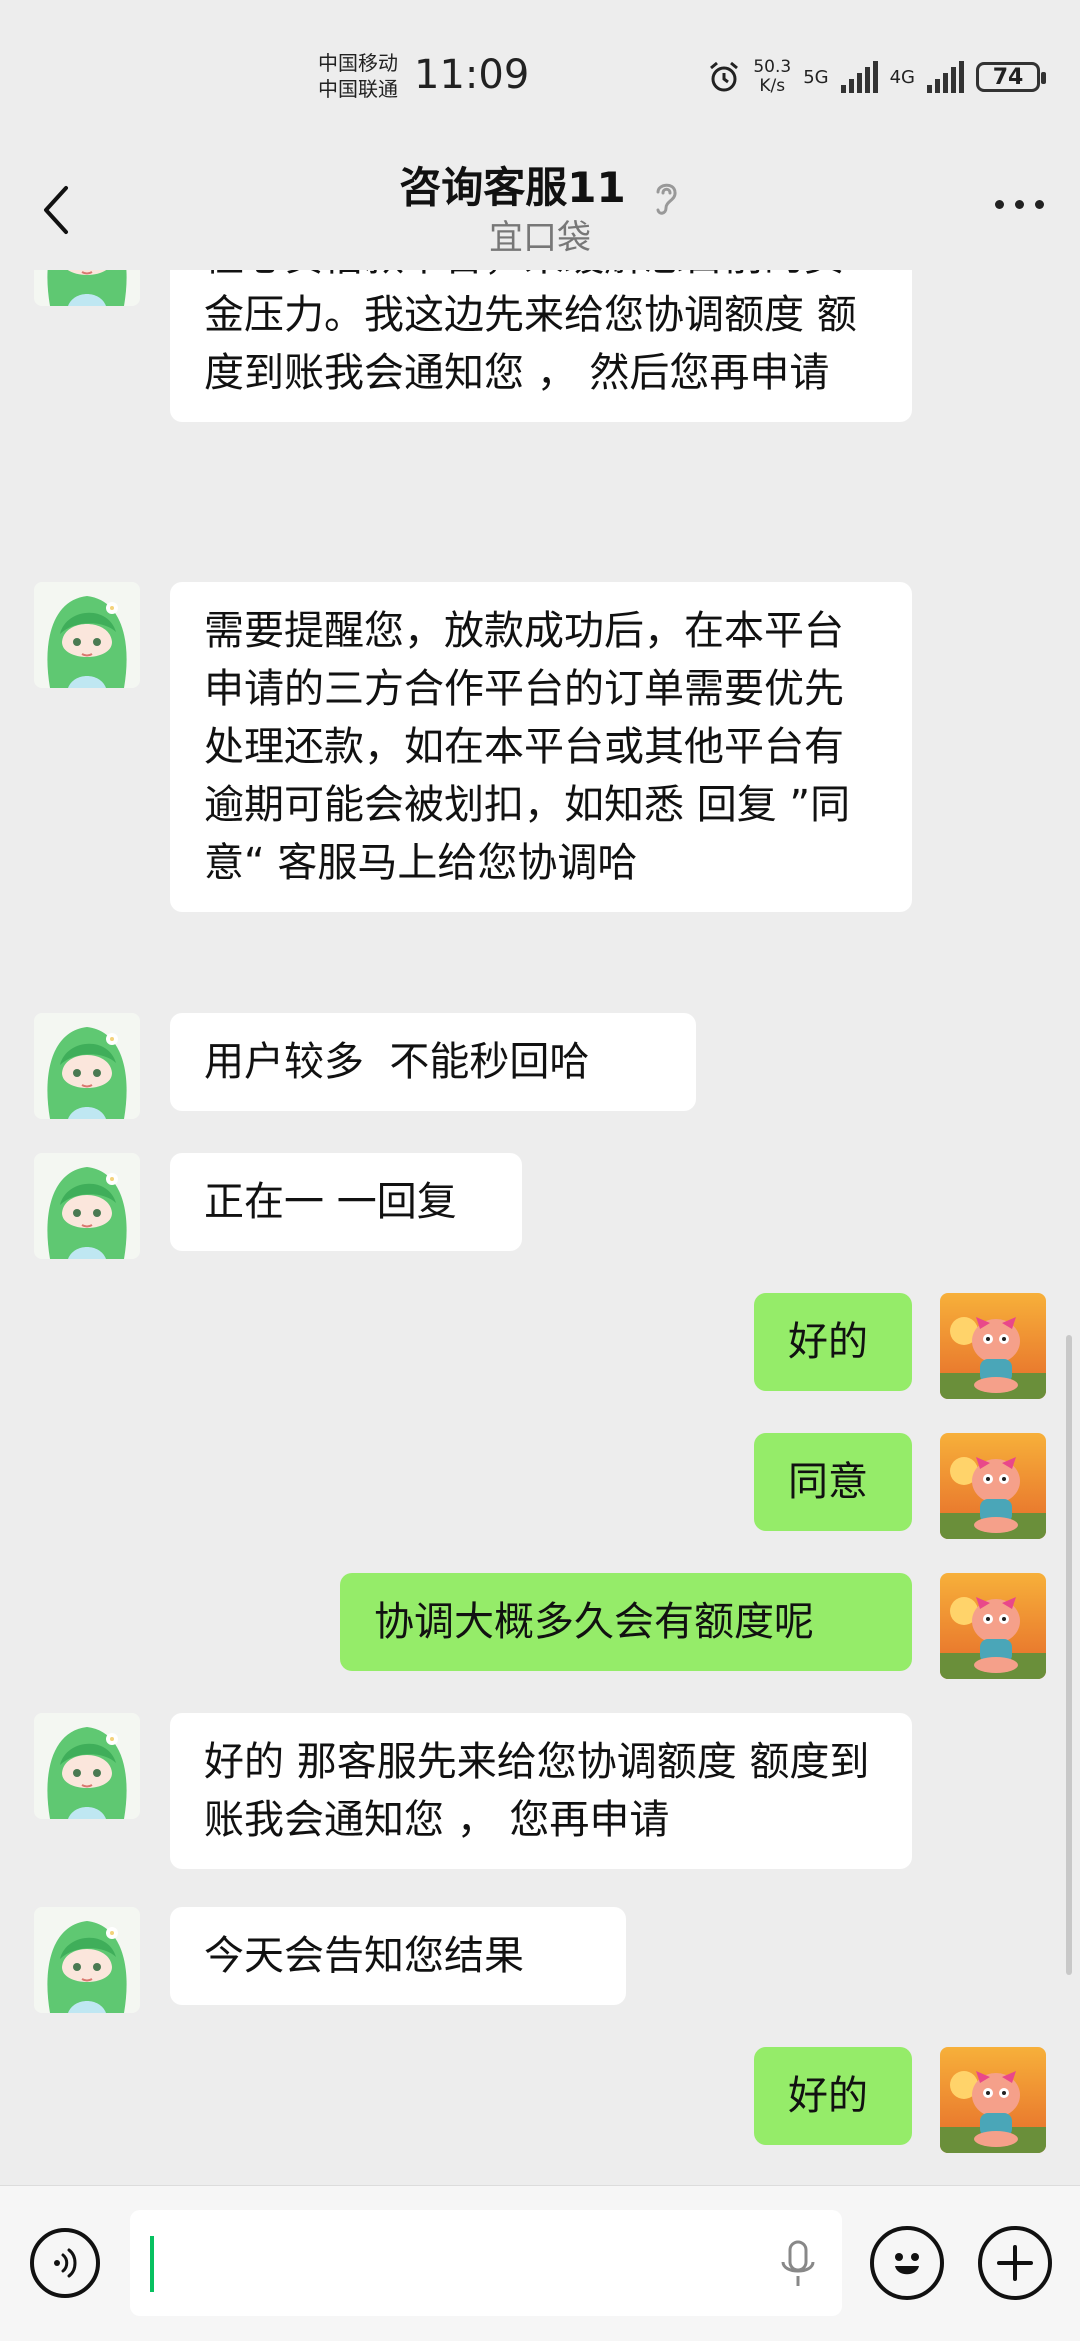  I want to click on message-bubble: 协调大概多久会有额度呢, so click(626, 1622).